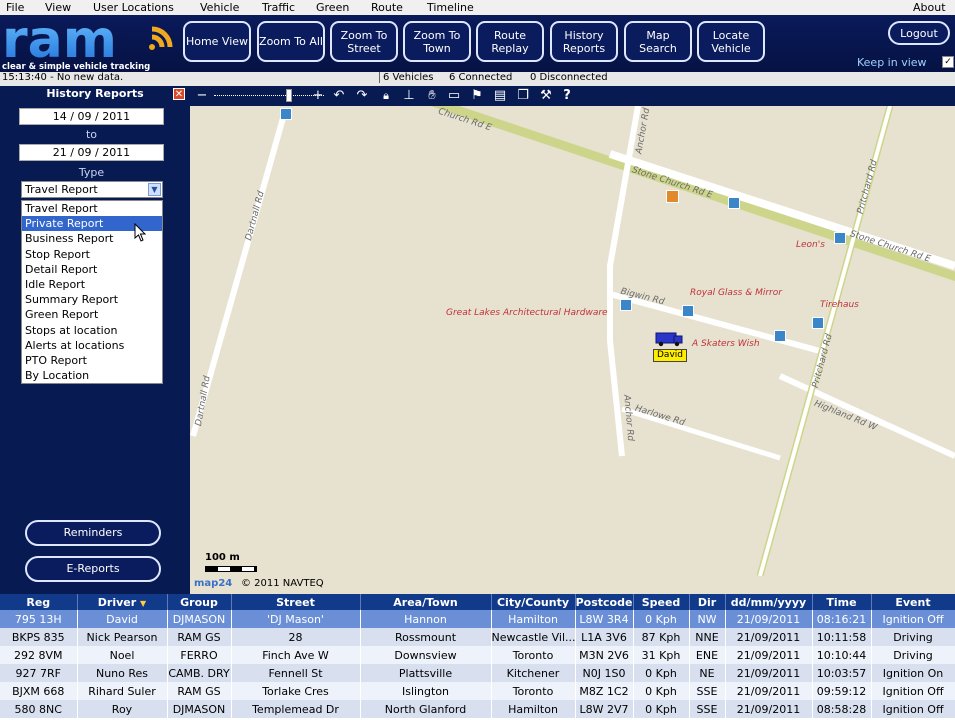  What do you see at coordinates (91, 172) in the screenshot?
I see `type-label: Type` at bounding box center [91, 172].